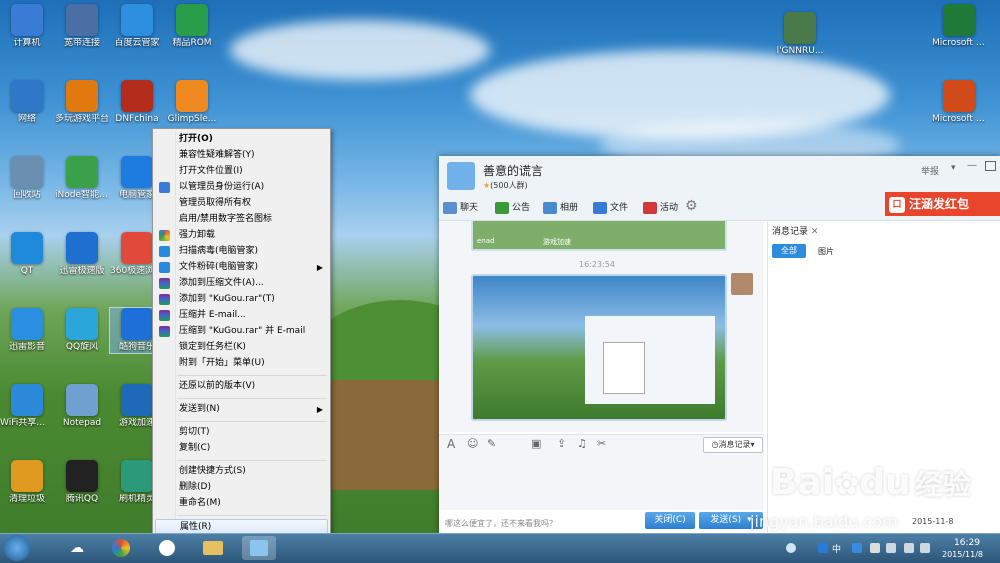 Image resolution: width=1000 pixels, height=563 pixels. What do you see at coordinates (27, 178) in the screenshot?
I see `desktop-icon: 回收站` at bounding box center [27, 178].